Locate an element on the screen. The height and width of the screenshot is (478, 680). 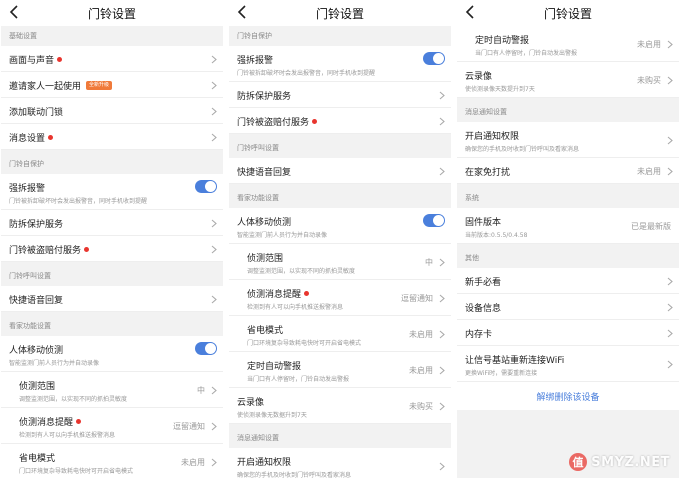
nav-bar: 门铃设置 is located at coordinates (112, 13).